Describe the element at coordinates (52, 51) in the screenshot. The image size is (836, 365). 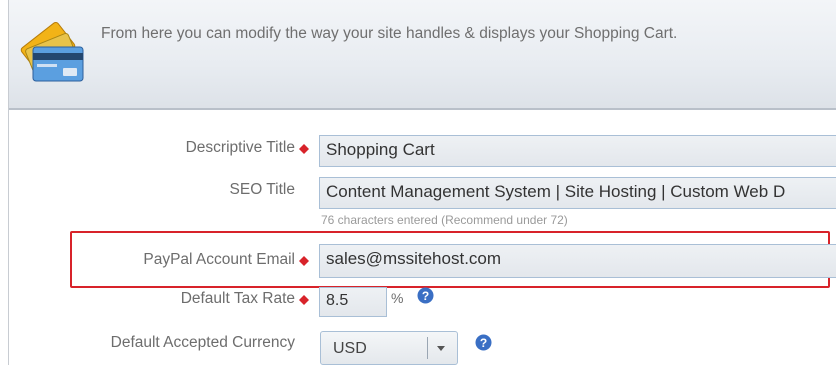
I see `credit-card-icon` at that location.